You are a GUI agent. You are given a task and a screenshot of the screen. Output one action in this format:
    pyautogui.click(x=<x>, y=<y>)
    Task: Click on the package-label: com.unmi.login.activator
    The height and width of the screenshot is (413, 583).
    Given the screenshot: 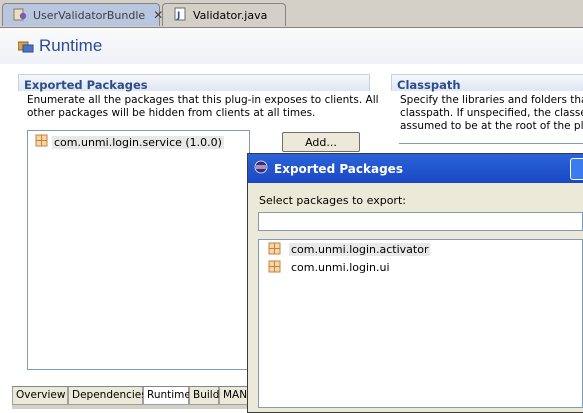 What is the action you would take?
    pyautogui.click(x=360, y=249)
    